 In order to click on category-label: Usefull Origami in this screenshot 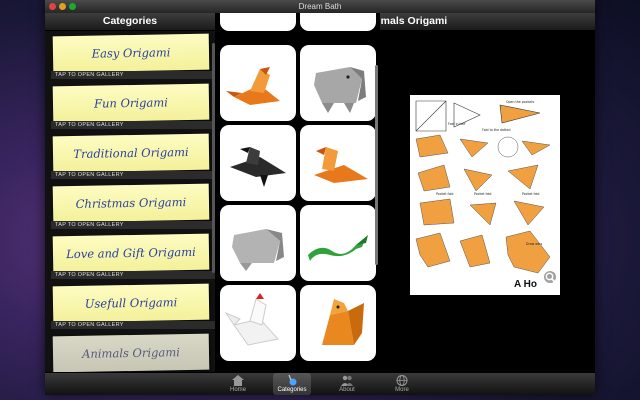, I will do `click(131, 303)`.